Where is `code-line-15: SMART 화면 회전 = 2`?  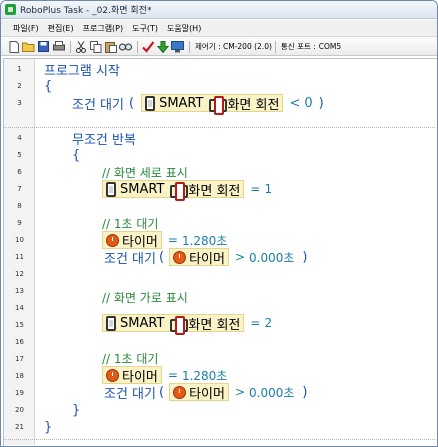 code-line-15: SMART 화면 회전 = 2 is located at coordinates (186, 324).